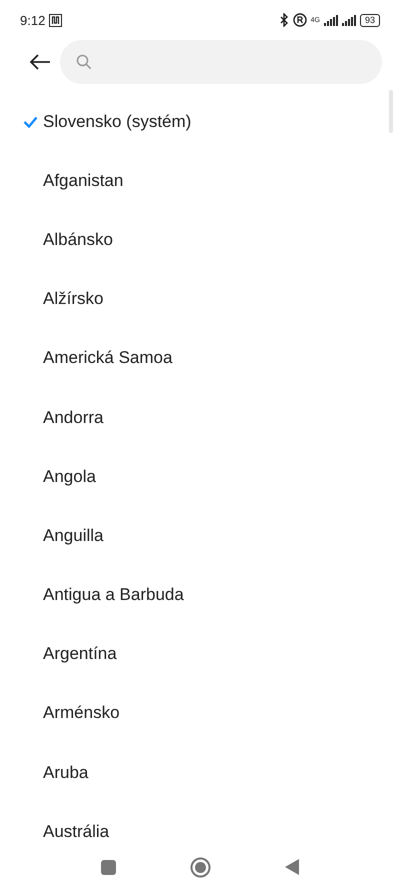  I want to click on country-item: Slovensko (systém), so click(117, 122).